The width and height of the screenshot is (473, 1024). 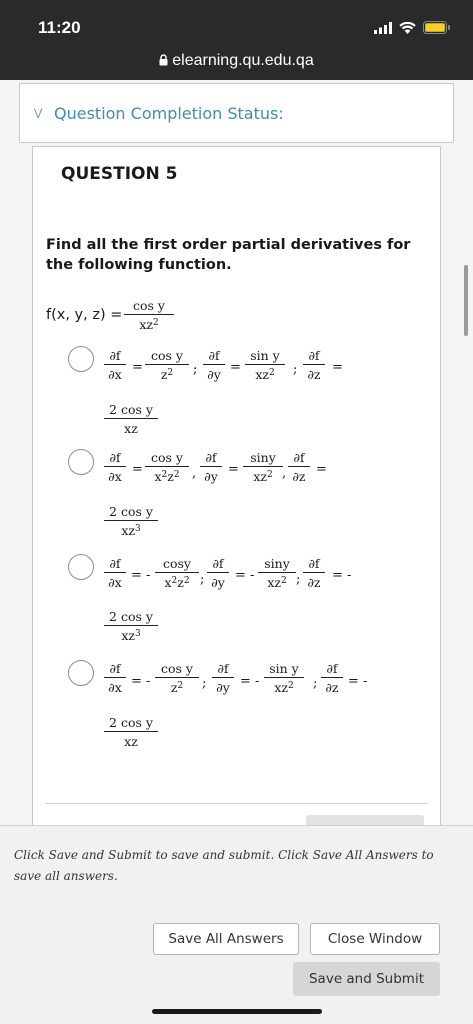 What do you see at coordinates (177, 678) in the screenshot?
I see `option-4-fx-value: cos y z2` at bounding box center [177, 678].